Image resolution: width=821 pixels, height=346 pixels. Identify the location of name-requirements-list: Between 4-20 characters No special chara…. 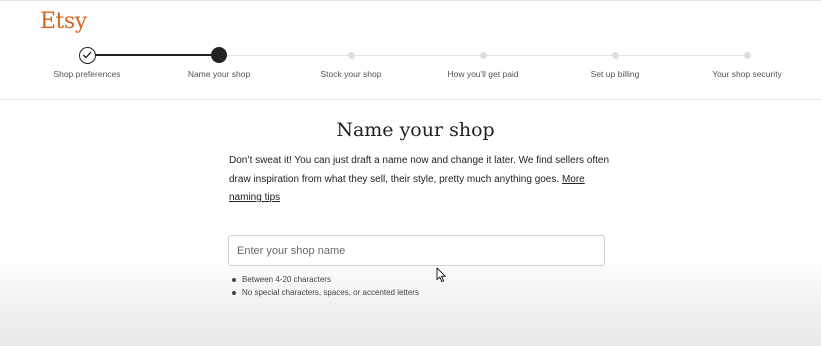
(325, 286).